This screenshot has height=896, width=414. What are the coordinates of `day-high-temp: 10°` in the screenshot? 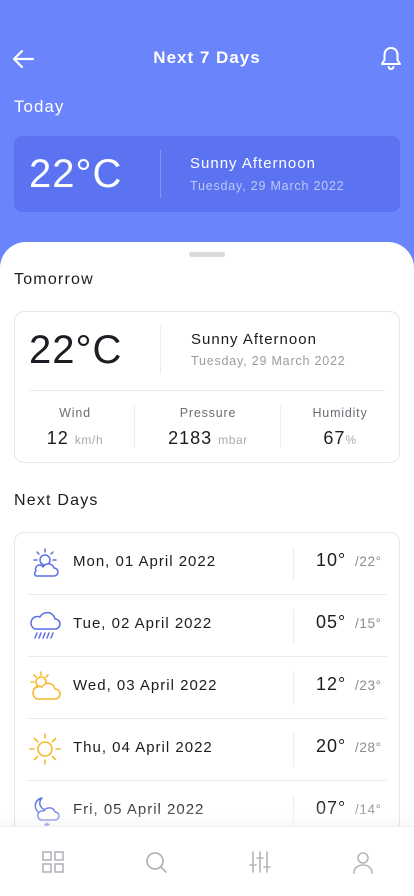 It's located at (331, 560).